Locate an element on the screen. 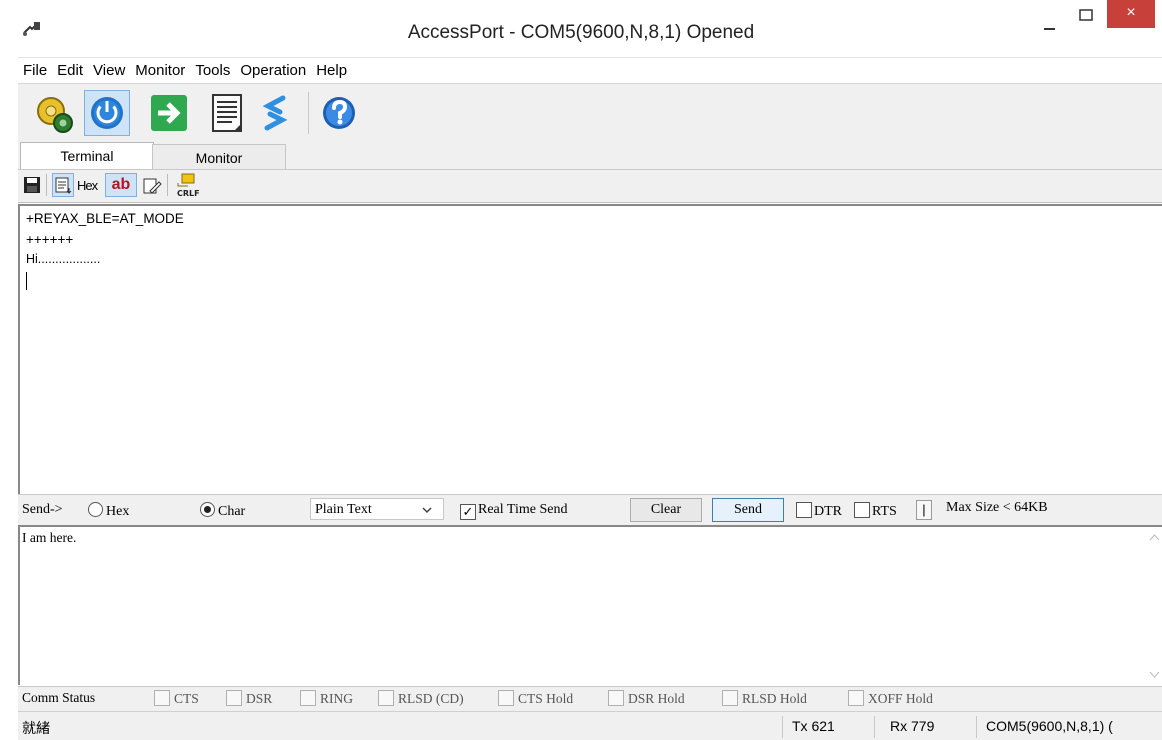 The width and height of the screenshot is (1162, 740). dtr-label: DTR is located at coordinates (828, 511).